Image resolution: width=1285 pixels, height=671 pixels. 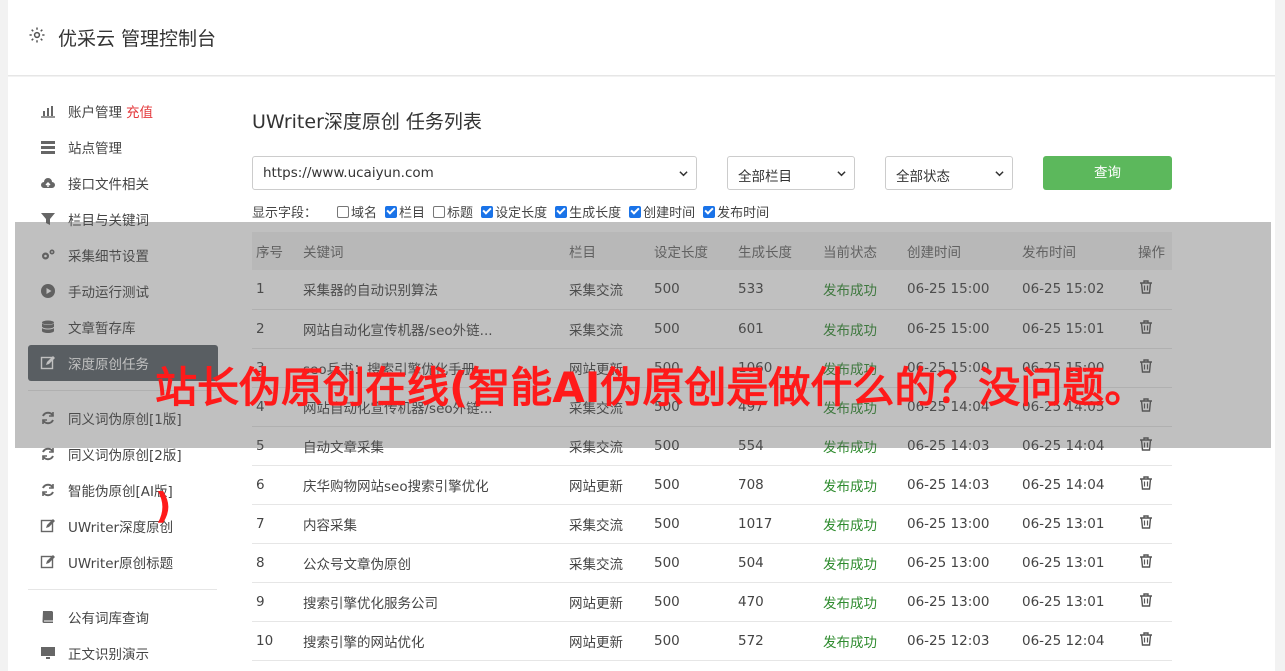 What do you see at coordinates (765, 177) in the screenshot?
I see `column-select-value: 全部栏目` at bounding box center [765, 177].